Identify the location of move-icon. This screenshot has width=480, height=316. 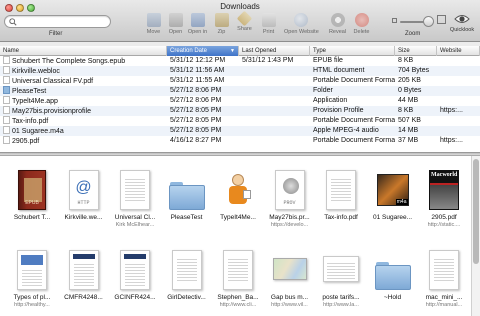
(153, 20).